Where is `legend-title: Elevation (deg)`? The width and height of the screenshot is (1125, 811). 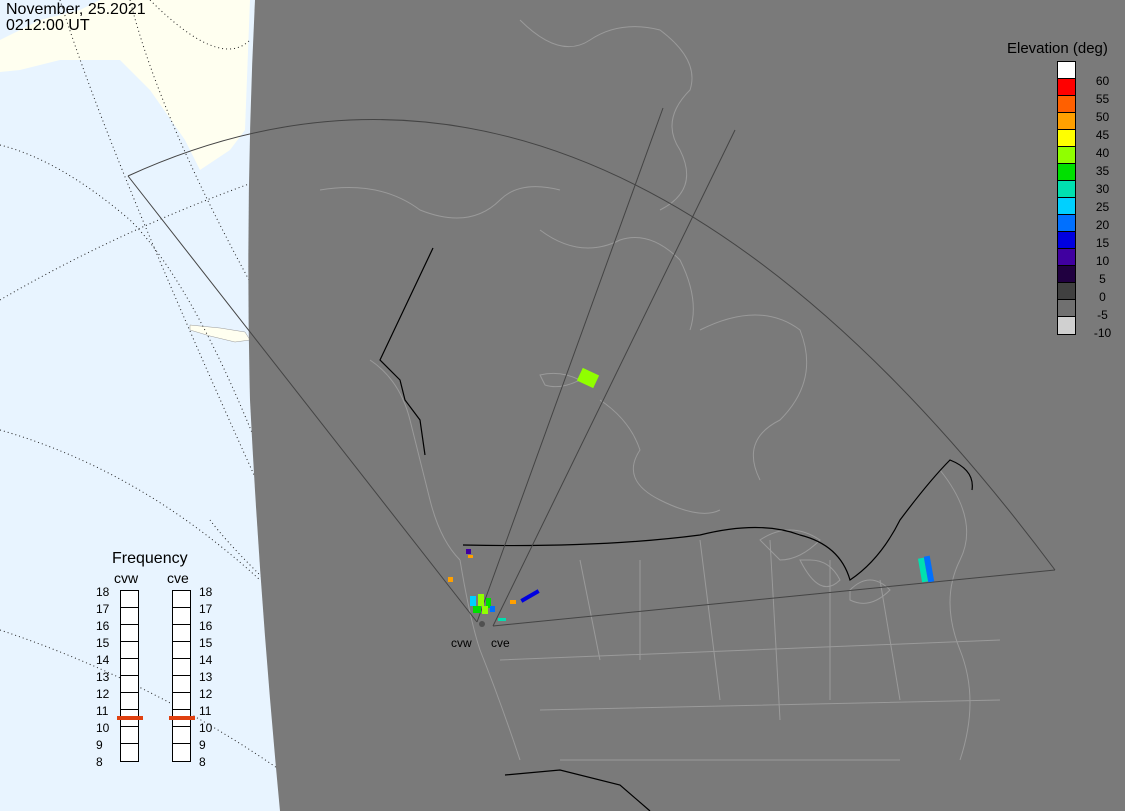 legend-title: Elevation (deg) is located at coordinates (1057, 48).